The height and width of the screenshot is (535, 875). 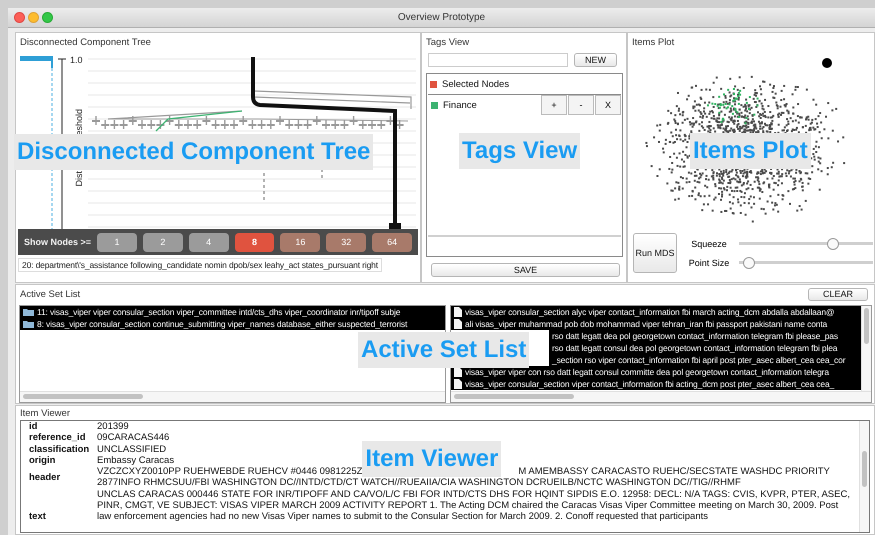 I want to click on set-list-item: 11: visas_viper viper consular_section viper_committee intd/cts_dhs viper_coordinator inr/tipoff subje, so click(x=232, y=312).